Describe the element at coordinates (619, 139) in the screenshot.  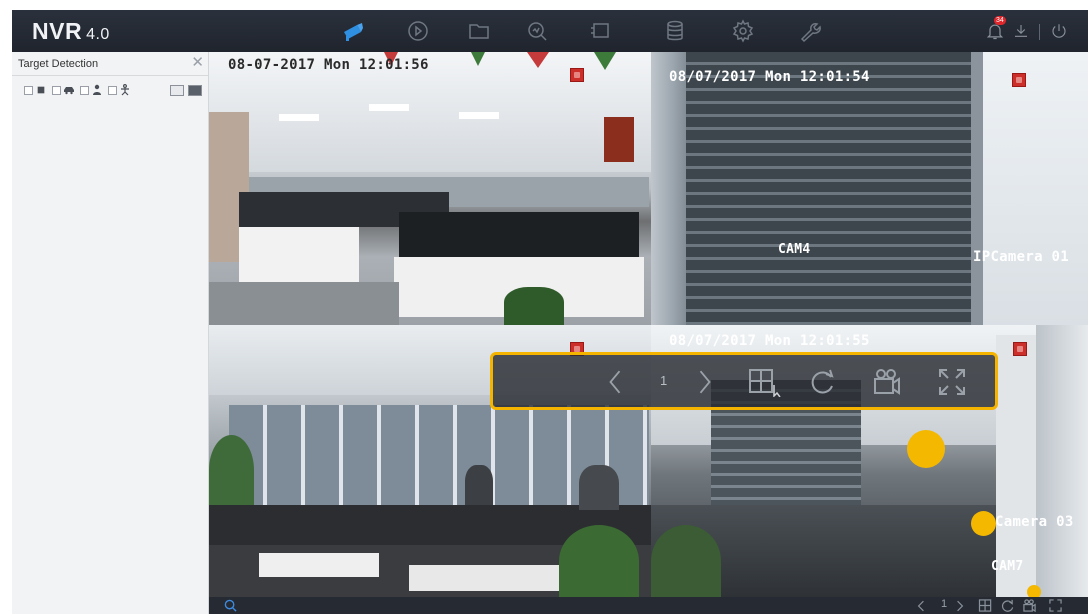
I see `poster` at that location.